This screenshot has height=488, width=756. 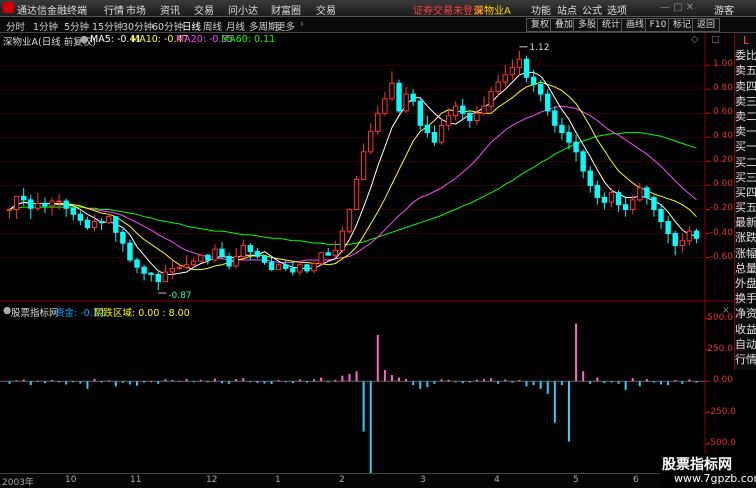 What do you see at coordinates (745, 283) in the screenshot?
I see `sidebar-item-outer: 外盘` at bounding box center [745, 283].